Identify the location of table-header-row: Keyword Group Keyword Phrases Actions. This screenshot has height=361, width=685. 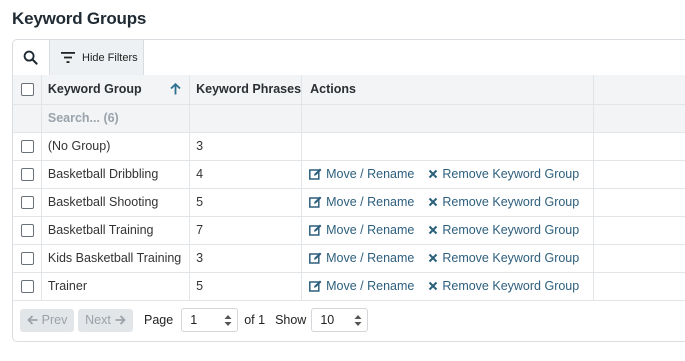
(349, 90).